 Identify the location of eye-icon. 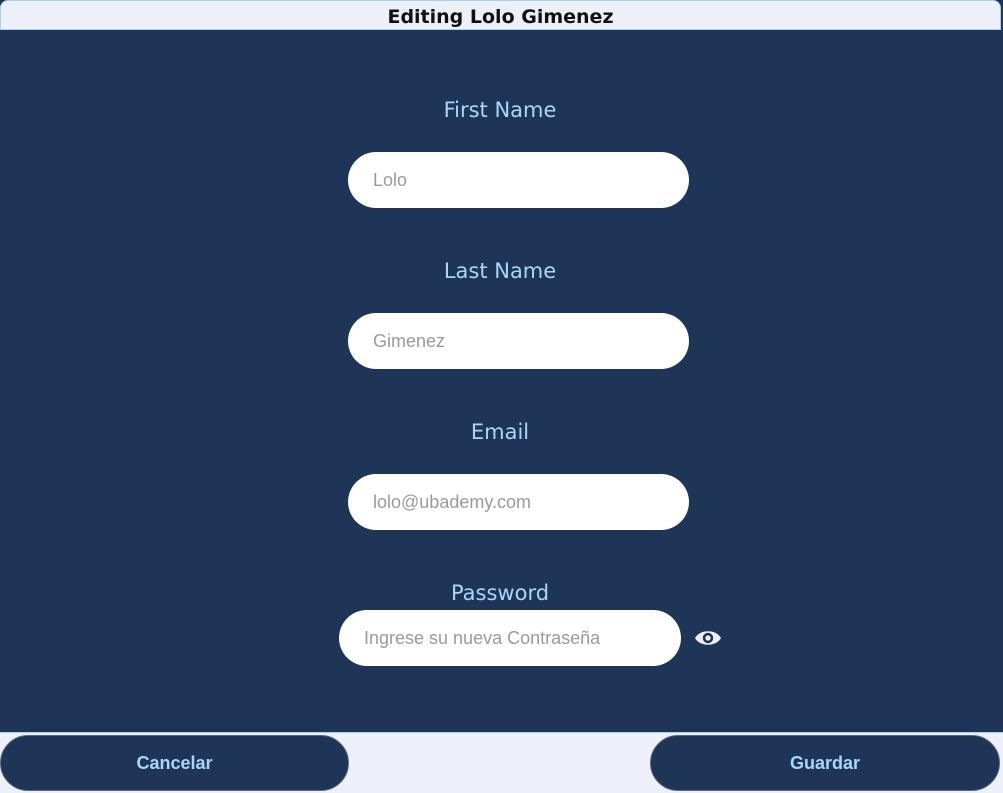
(708, 638).